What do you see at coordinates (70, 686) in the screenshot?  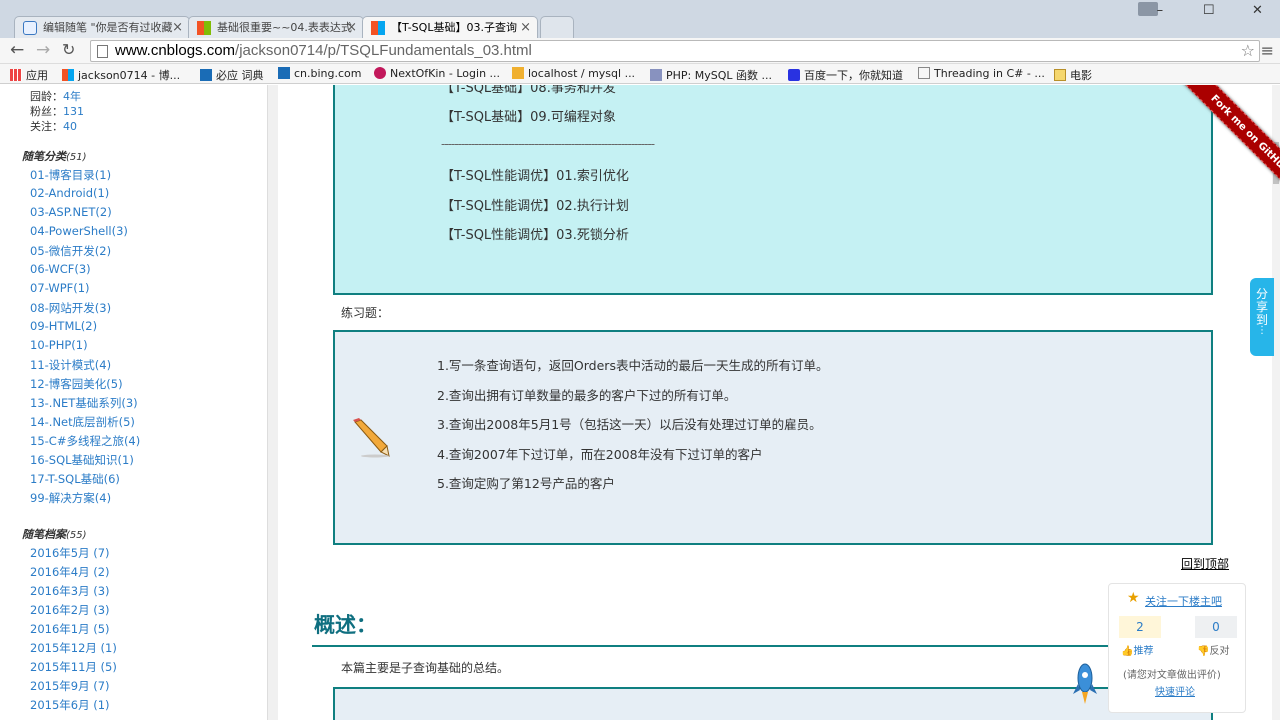 I see `archive-link: 2015年9月 (7)` at bounding box center [70, 686].